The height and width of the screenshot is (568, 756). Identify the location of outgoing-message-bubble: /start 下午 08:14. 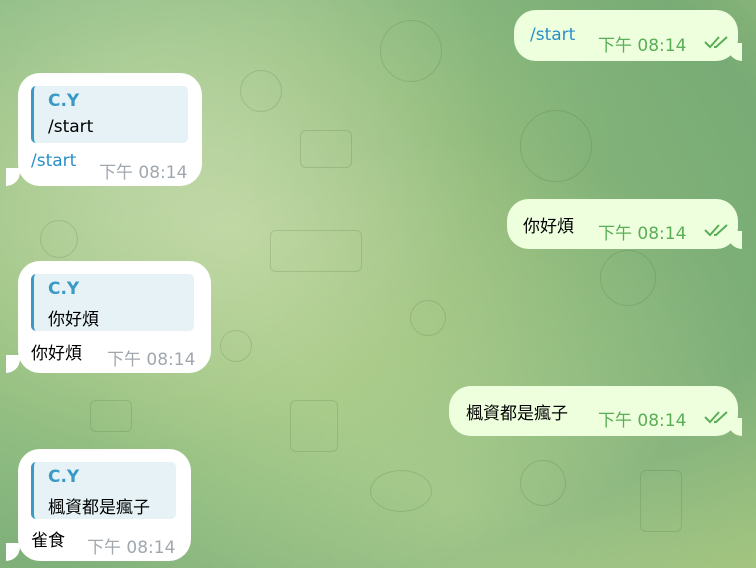
(626, 35).